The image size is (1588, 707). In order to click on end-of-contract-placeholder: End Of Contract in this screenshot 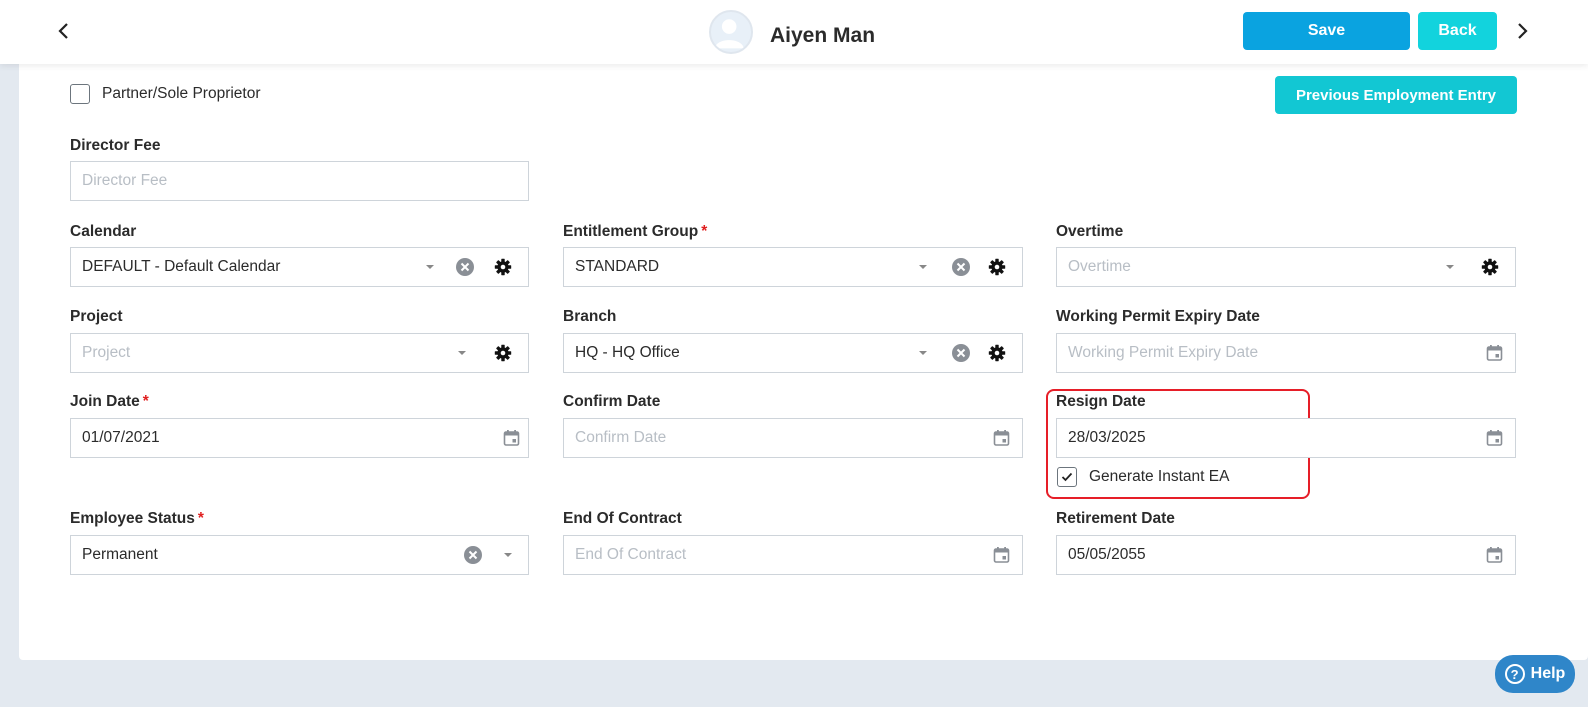, I will do `click(631, 554)`.